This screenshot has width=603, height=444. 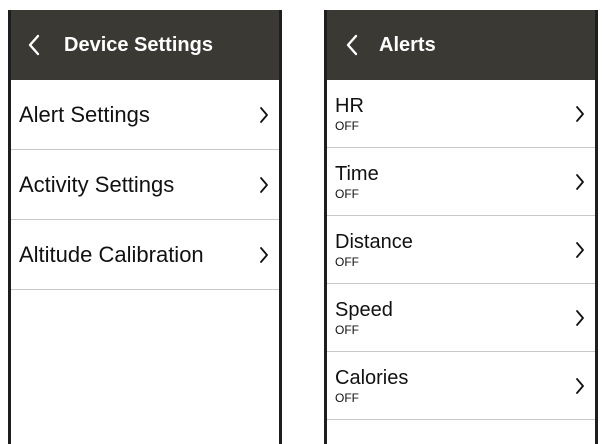 I want to click on device-settings-header: Device Settings, so click(x=145, y=45).